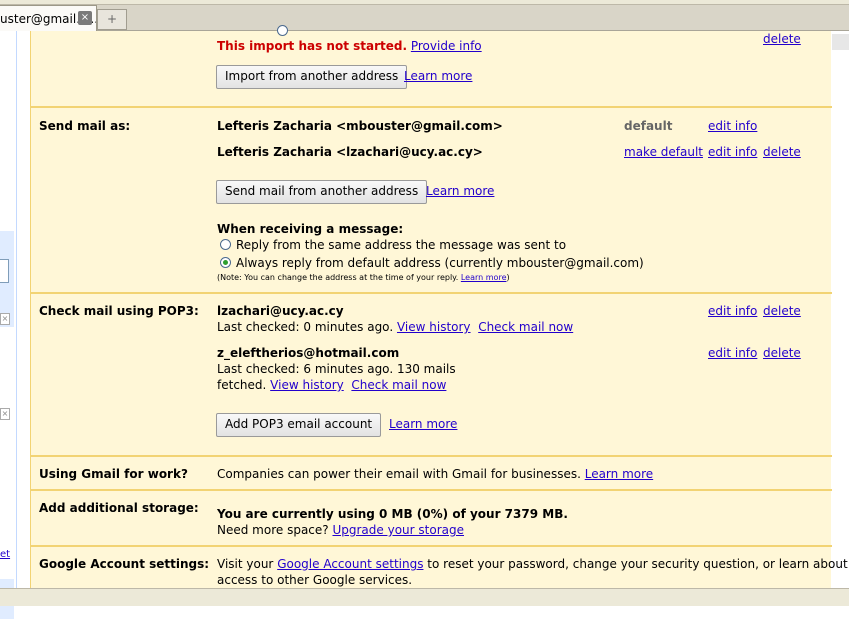 The height and width of the screenshot is (619, 849). Describe the element at coordinates (782, 39) in the screenshot. I see `import-delete-link: delete` at that location.